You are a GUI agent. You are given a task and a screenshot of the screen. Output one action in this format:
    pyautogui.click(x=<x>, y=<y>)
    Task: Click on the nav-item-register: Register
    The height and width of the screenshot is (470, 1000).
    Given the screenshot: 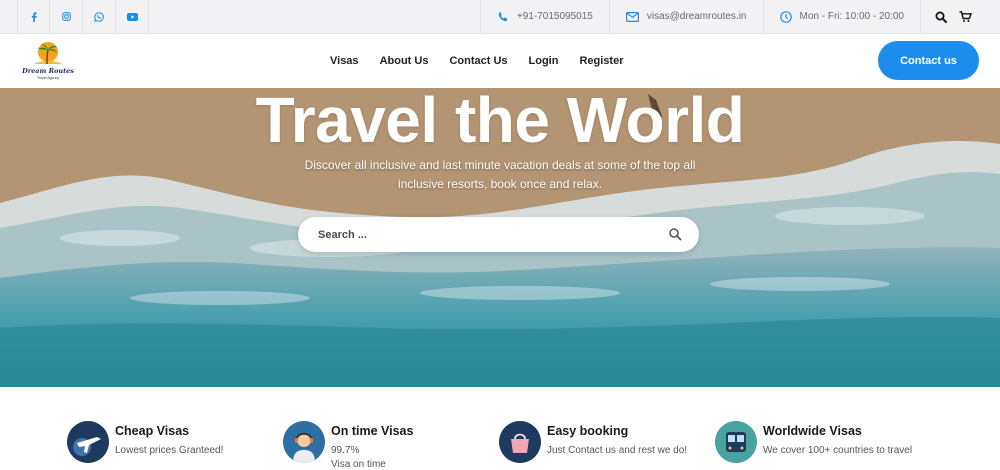 What is the action you would take?
    pyautogui.click(x=601, y=61)
    